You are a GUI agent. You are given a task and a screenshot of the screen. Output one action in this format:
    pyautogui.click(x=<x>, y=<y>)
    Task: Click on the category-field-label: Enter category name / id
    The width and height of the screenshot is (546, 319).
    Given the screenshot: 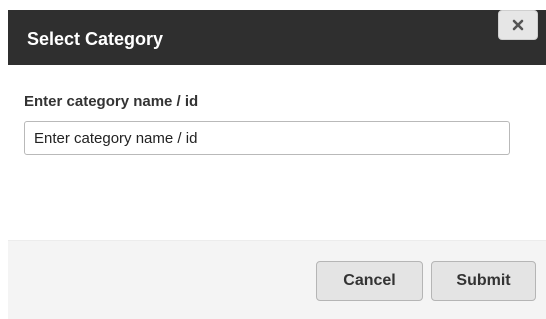 What is the action you would take?
    pyautogui.click(x=111, y=101)
    